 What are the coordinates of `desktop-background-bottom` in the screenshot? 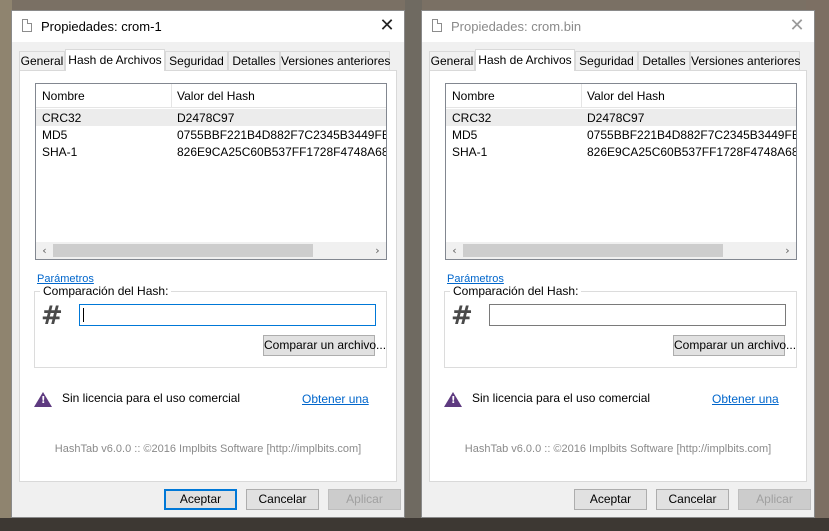 It's located at (414, 524).